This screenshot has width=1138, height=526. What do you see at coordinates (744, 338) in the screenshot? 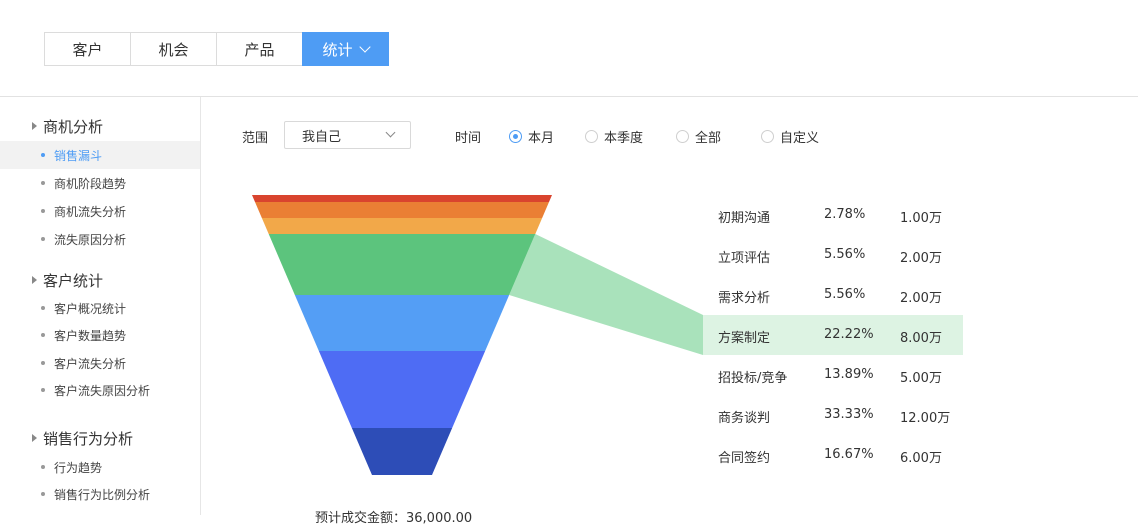
I see `stage-name: 方案制定` at bounding box center [744, 338].